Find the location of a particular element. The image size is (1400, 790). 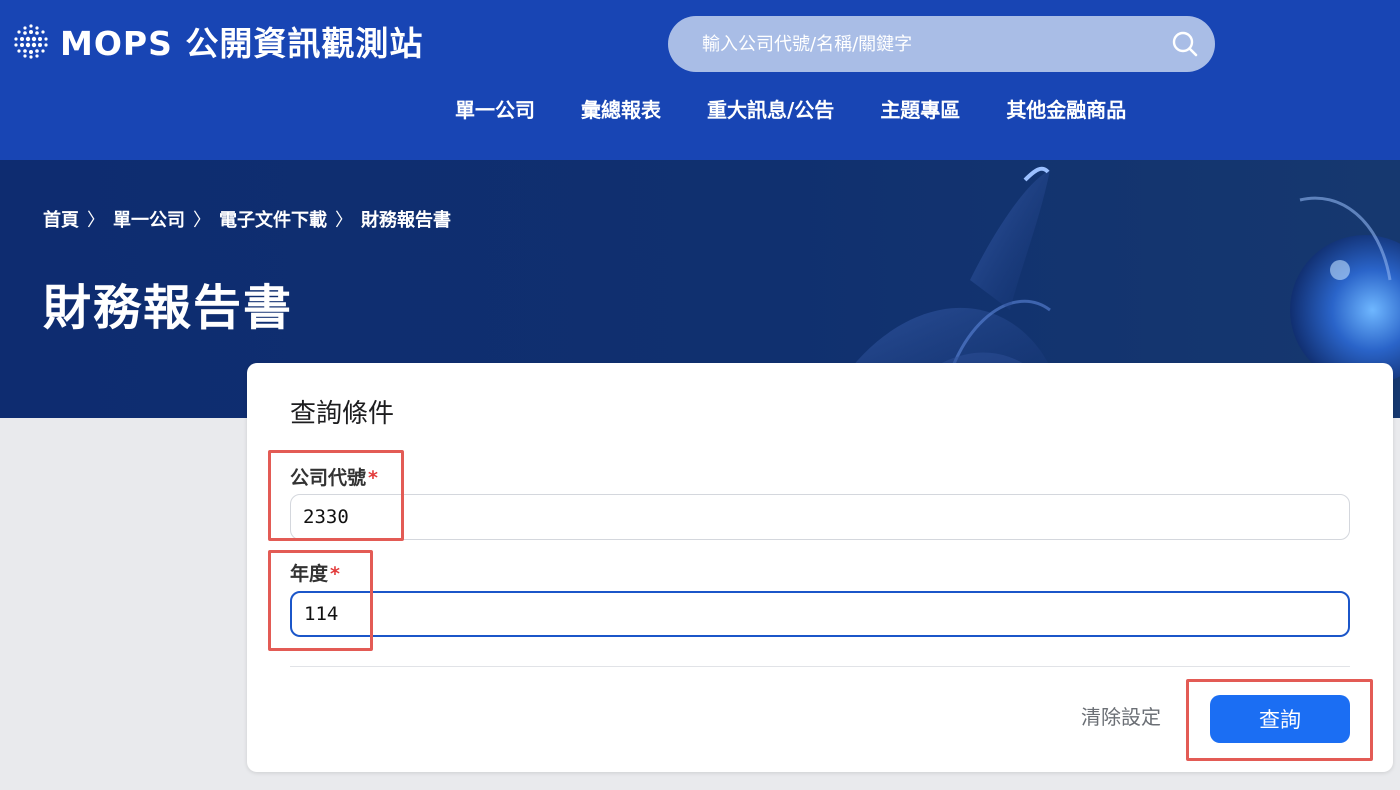

breadcrumb: 首頁 〉 單一公司 〉 電子文件下載 〉 財務報告書 is located at coordinates (247, 219).